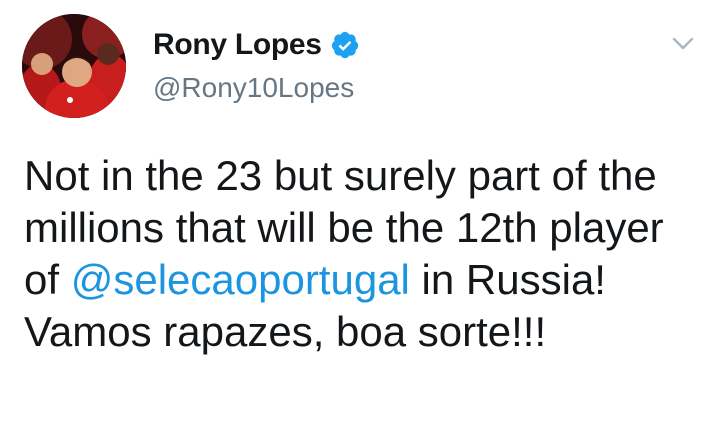 The width and height of the screenshot is (720, 425). I want to click on name-row: Rony Lopes, so click(256, 45).